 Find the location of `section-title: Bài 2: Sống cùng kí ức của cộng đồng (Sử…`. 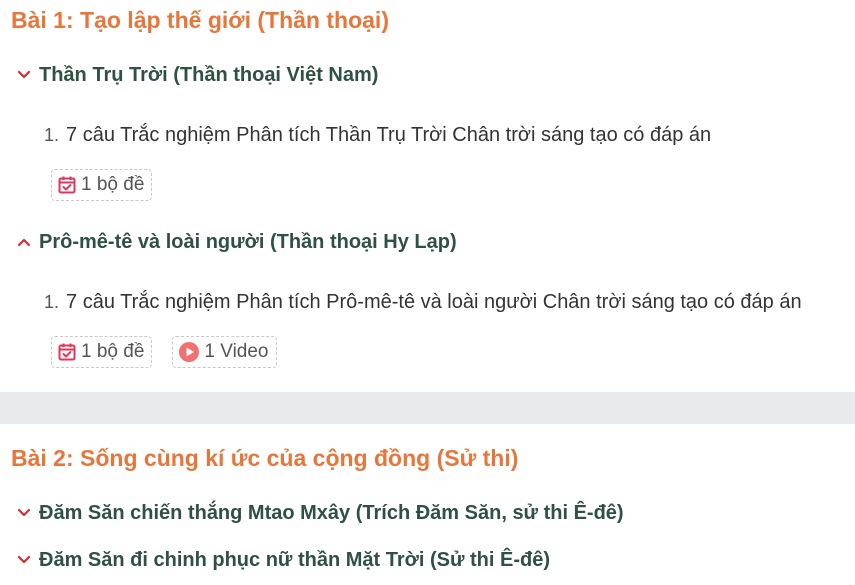

section-title: Bài 2: Sống cùng kí ức của cộng đồng (Sử… is located at coordinates (265, 458).